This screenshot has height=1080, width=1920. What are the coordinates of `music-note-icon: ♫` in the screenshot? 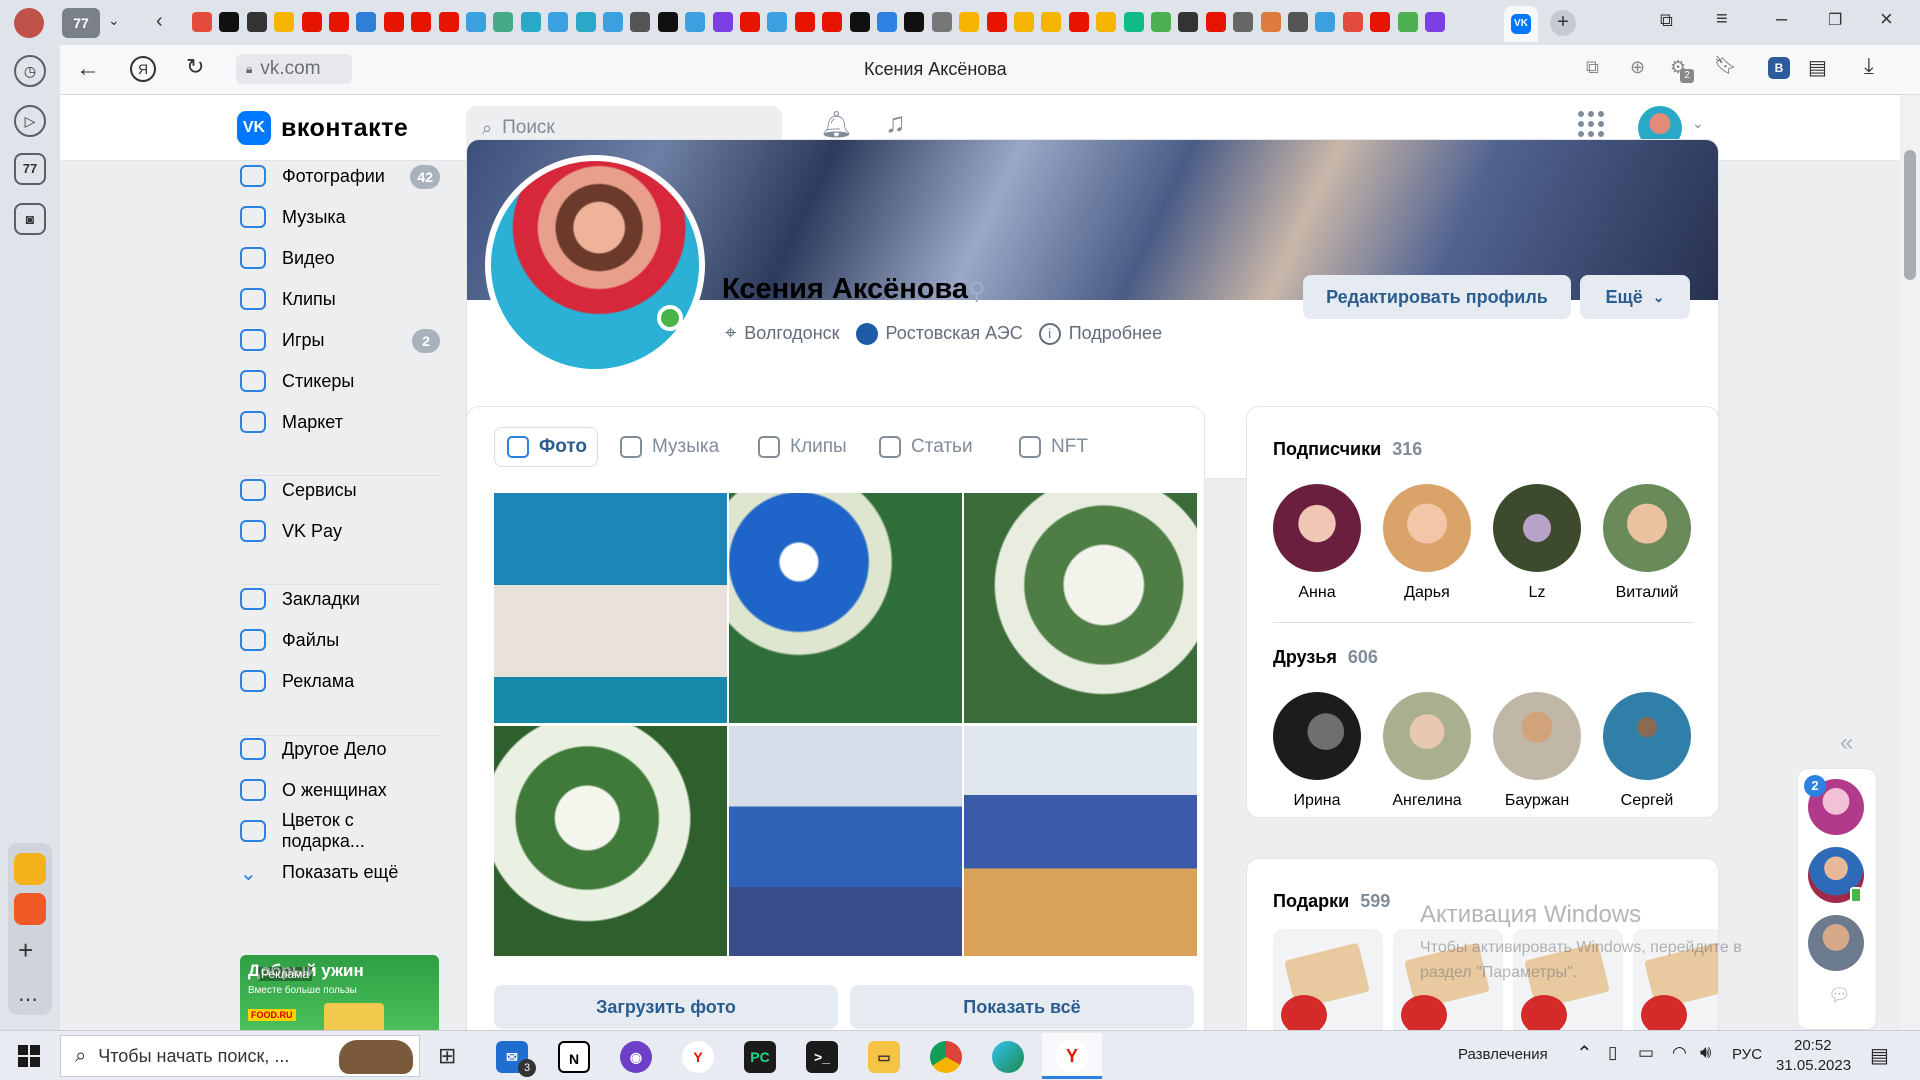 It's located at (895, 123).